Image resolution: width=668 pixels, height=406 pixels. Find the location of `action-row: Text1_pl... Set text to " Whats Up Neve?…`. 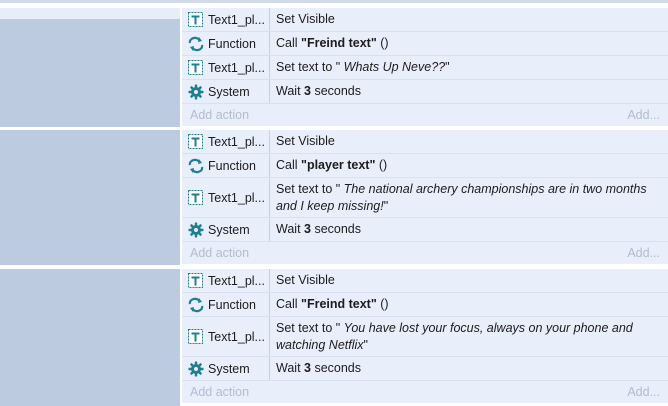

action-row: Text1_pl... Set text to " Whats Up Neve?… is located at coordinates (425, 68).